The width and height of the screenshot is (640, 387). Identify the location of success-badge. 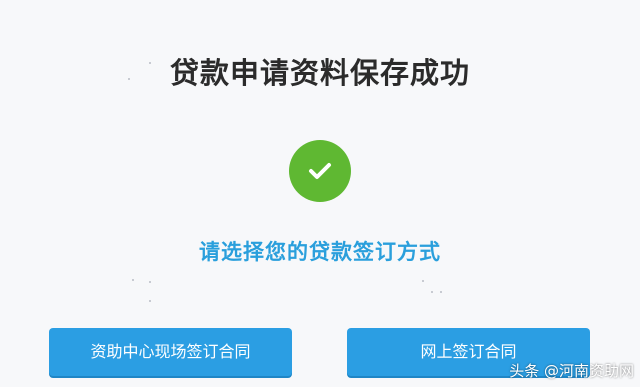
(320, 171).